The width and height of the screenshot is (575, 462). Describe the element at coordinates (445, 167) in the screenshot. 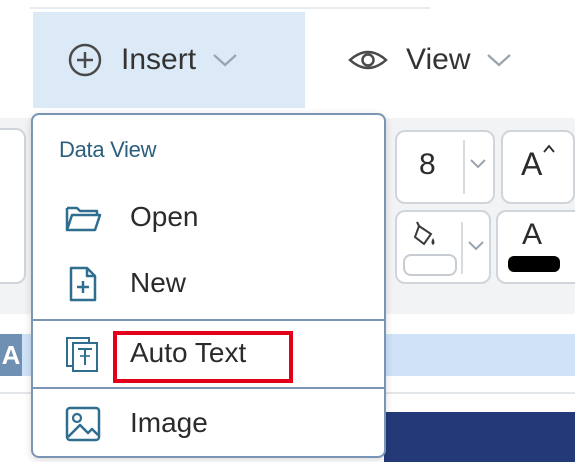

I see `font-size-select: 8` at that location.